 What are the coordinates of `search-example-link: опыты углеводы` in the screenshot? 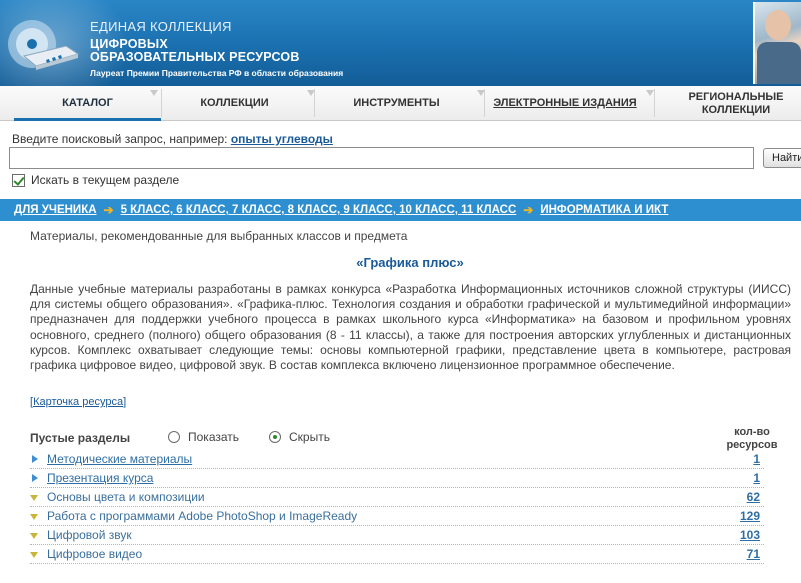 It's located at (282, 139).